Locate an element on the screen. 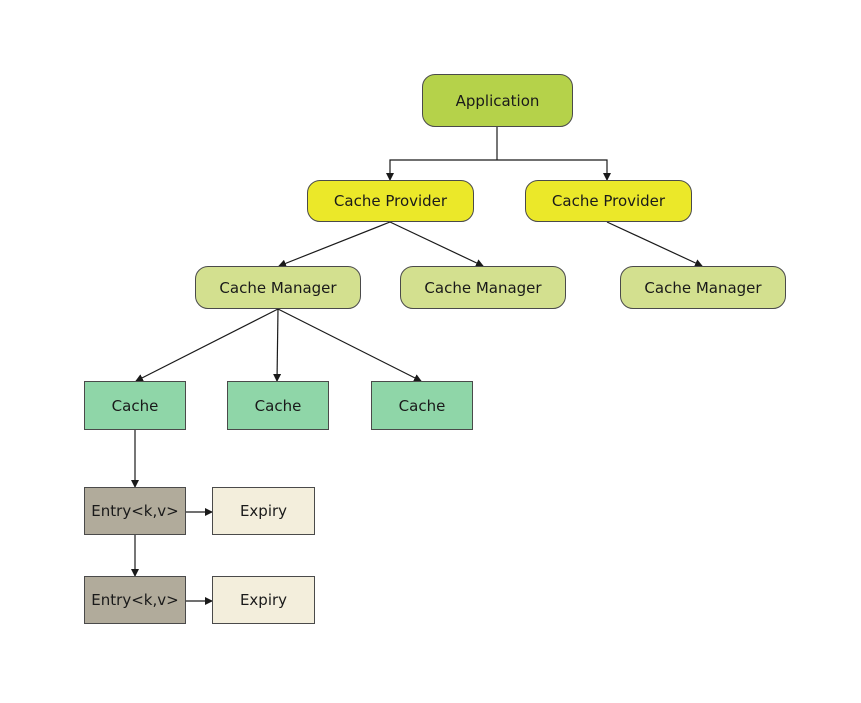 The width and height of the screenshot is (861, 703). cache-node-2: Cache is located at coordinates (278, 405).